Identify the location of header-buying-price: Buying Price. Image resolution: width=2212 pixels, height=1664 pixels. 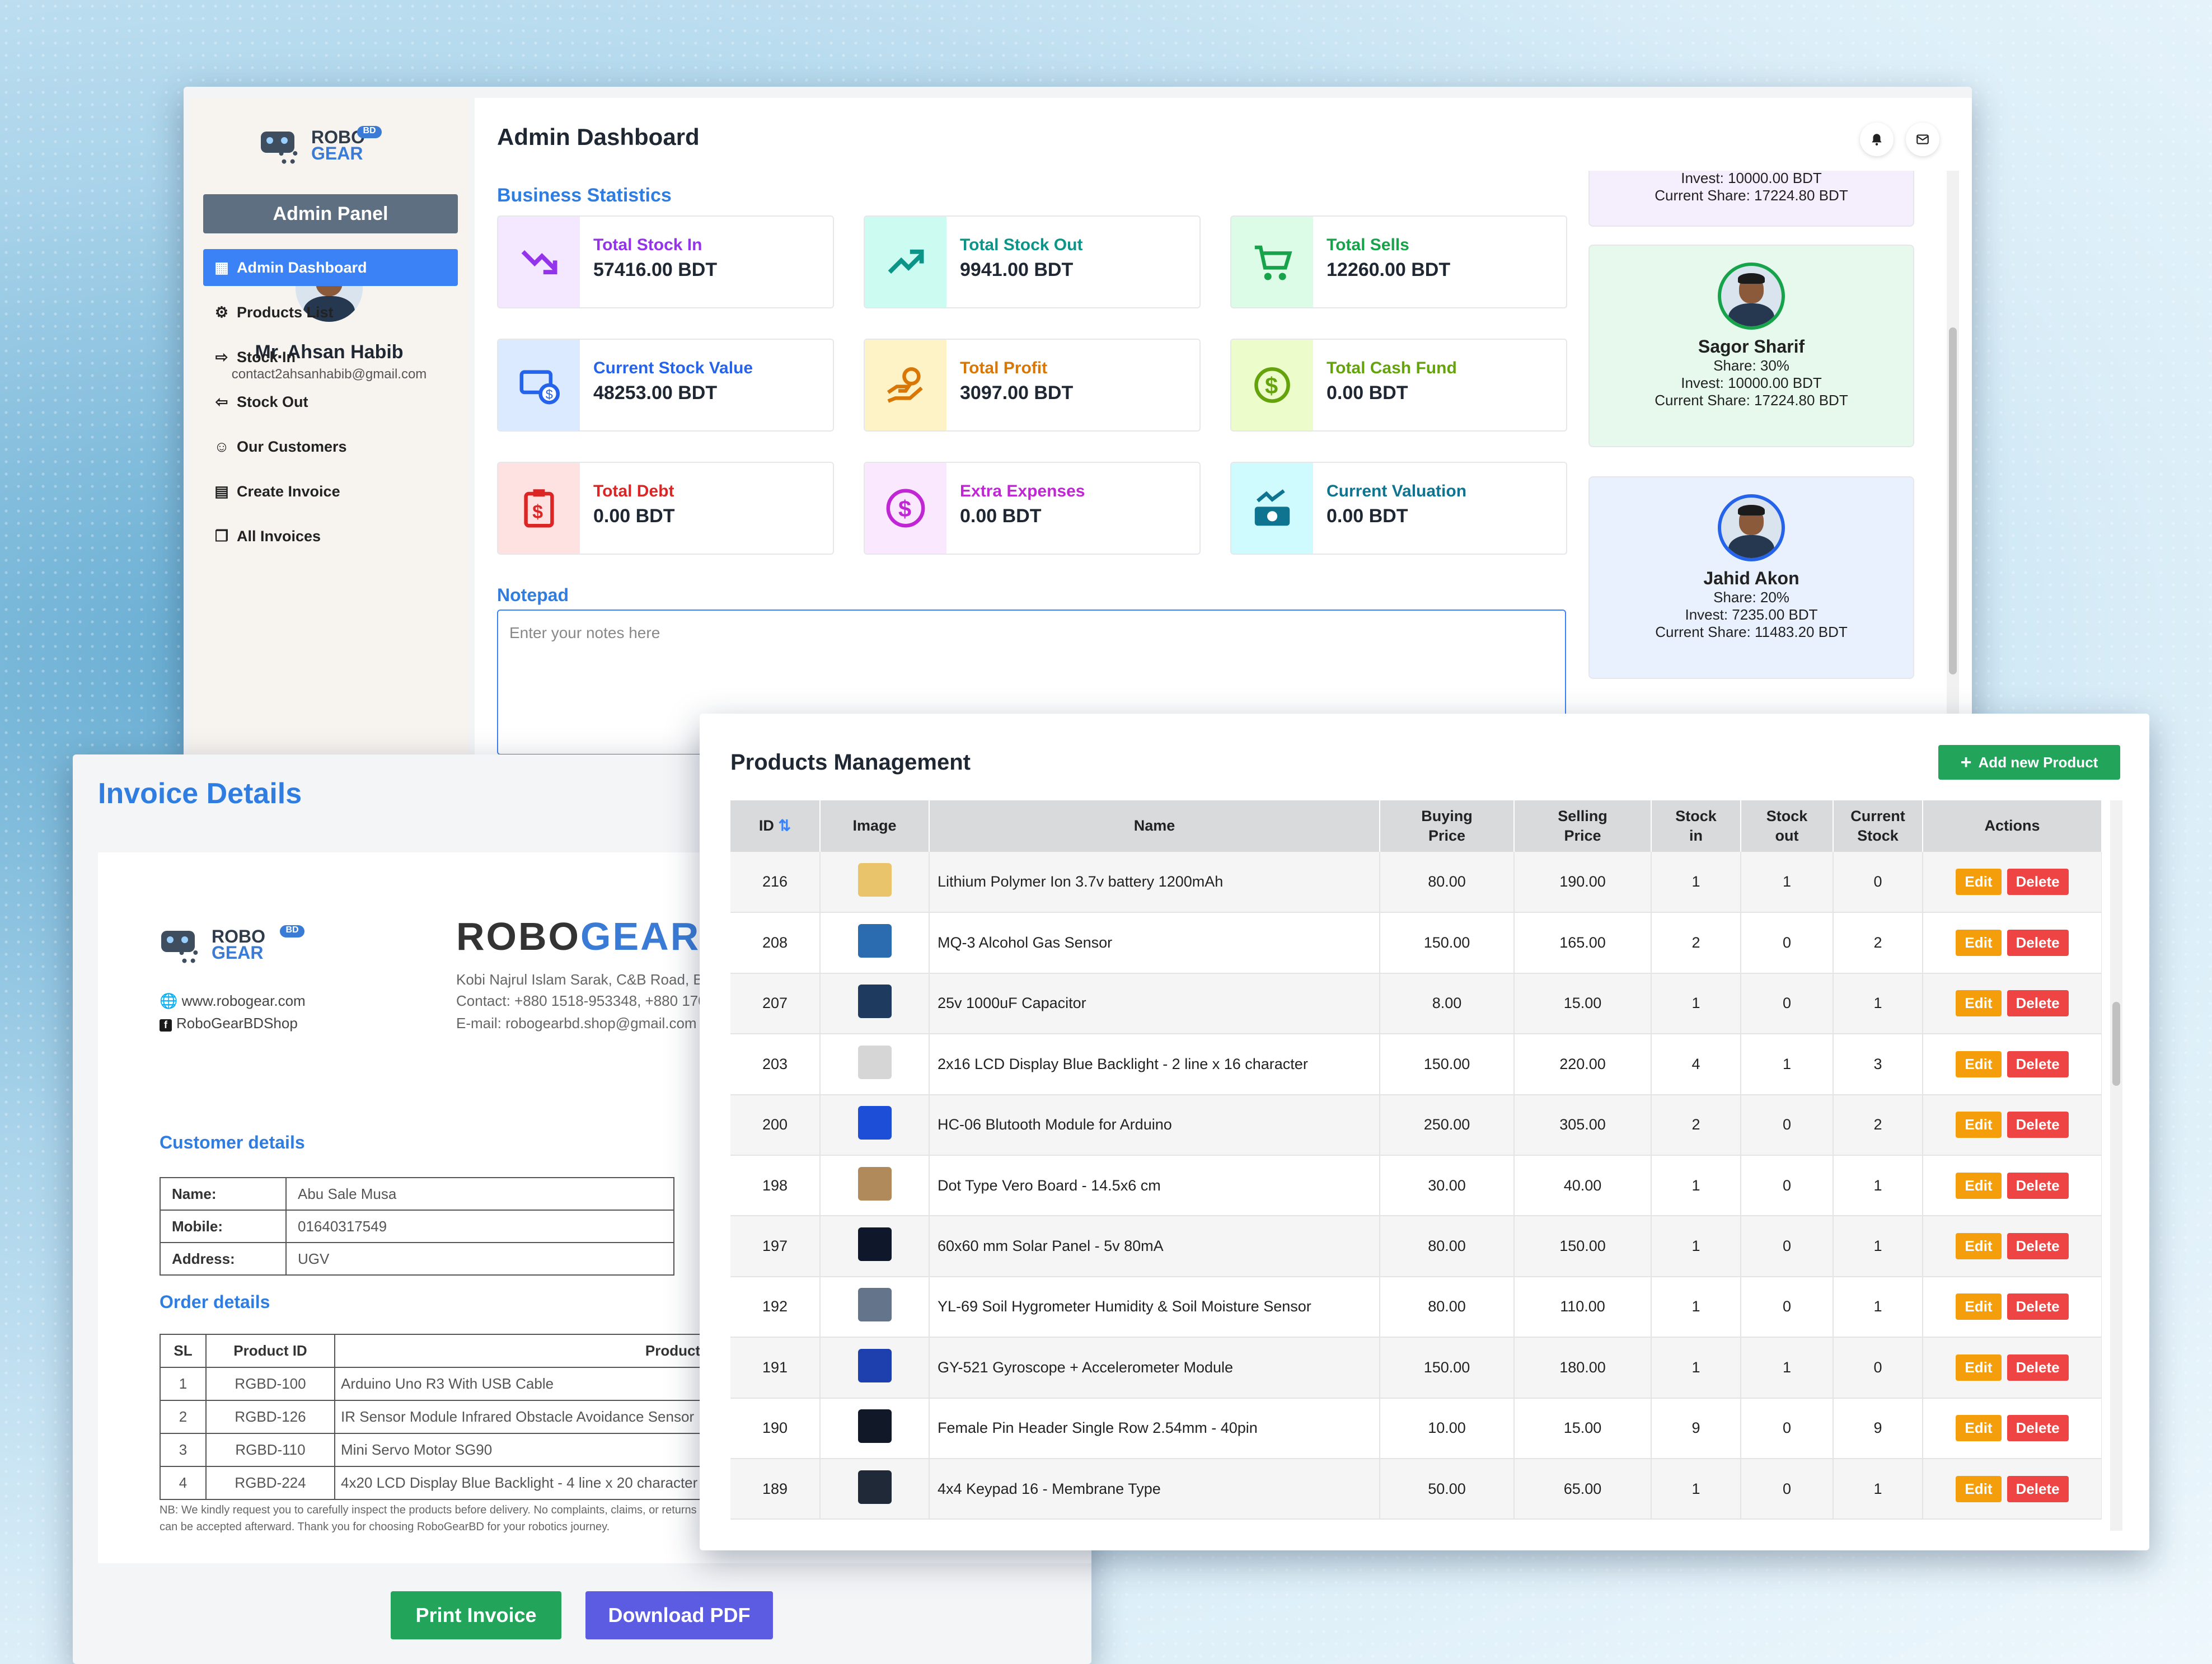
(1447, 826).